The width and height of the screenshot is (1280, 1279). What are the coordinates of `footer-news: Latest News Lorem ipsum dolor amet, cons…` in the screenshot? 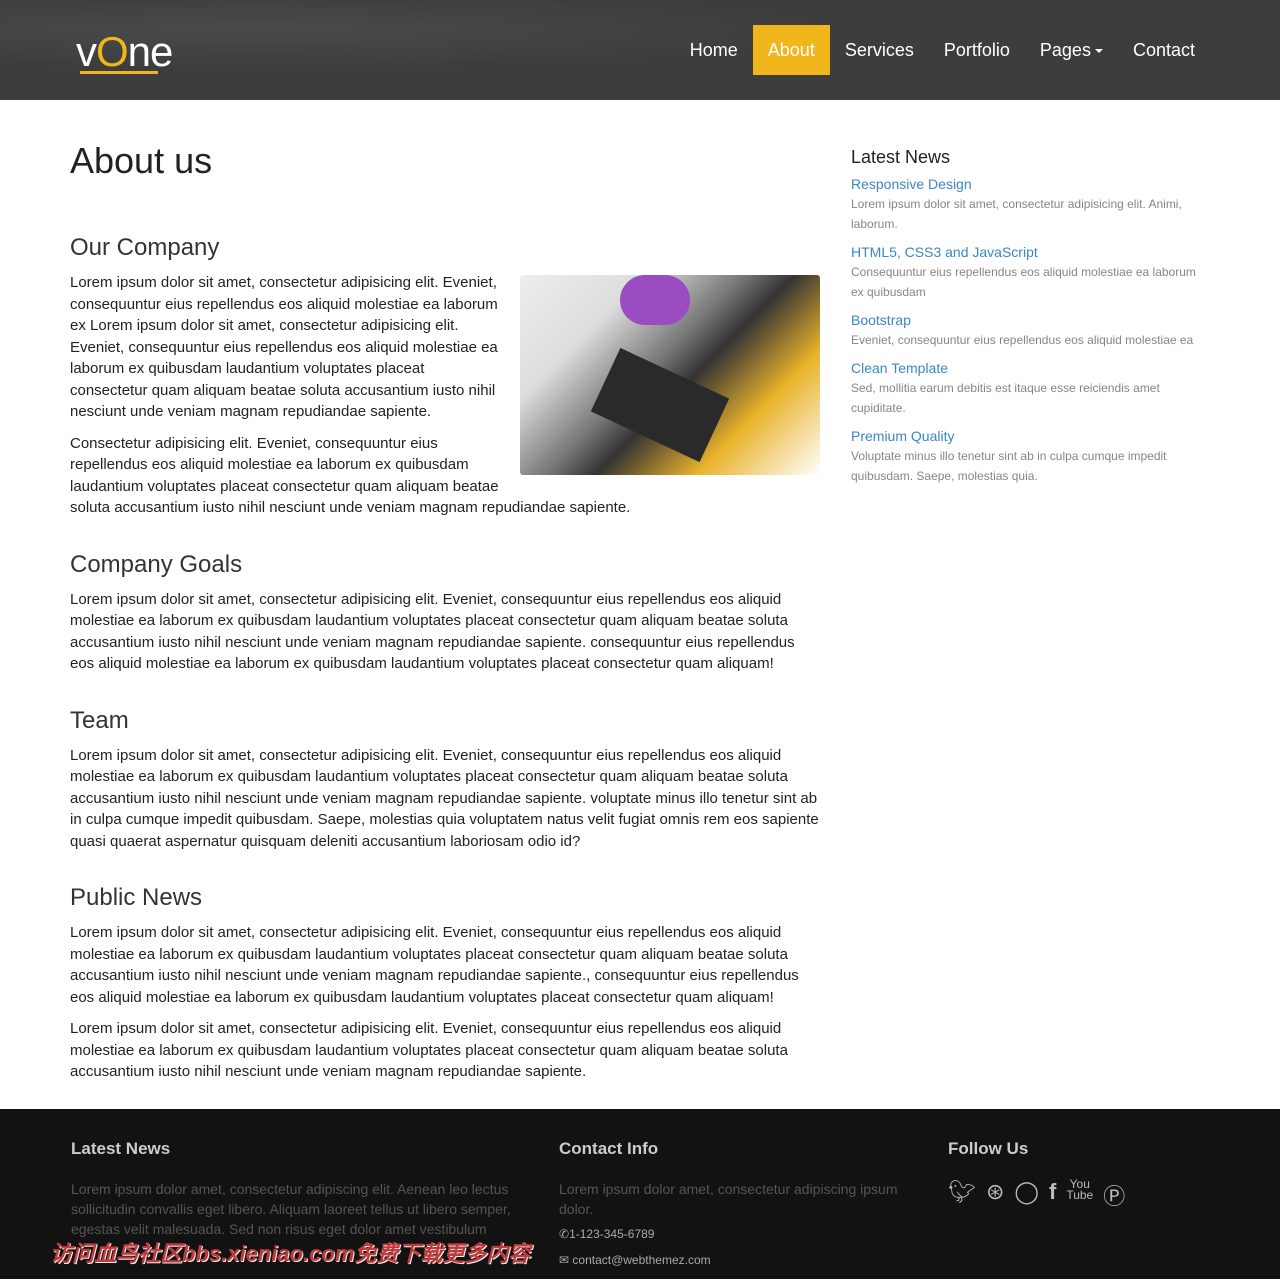 It's located at (296, 1193).